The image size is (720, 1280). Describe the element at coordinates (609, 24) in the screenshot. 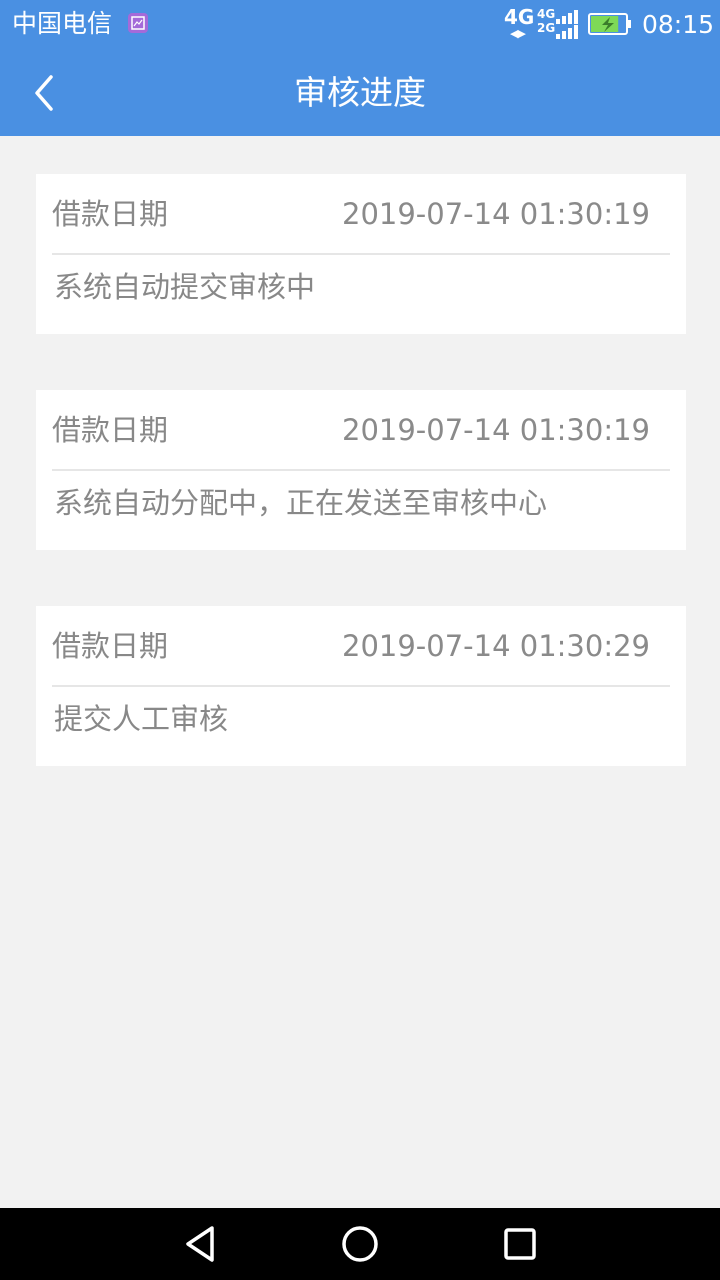

I see `battery-charging-icon` at that location.